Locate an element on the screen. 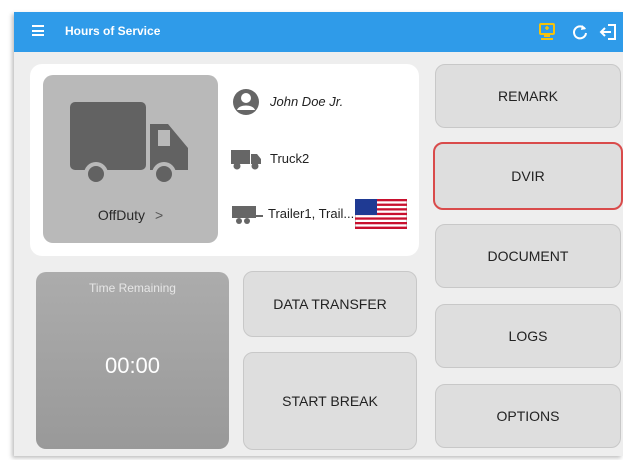 This screenshot has height=460, width=623. data-transfer-button: DATA TRANSFER is located at coordinates (330, 304).